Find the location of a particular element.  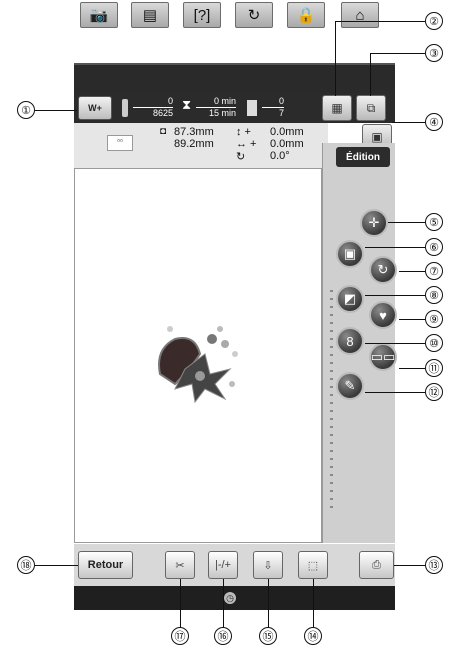

rotate-button: ↻ is located at coordinates (383, 270).